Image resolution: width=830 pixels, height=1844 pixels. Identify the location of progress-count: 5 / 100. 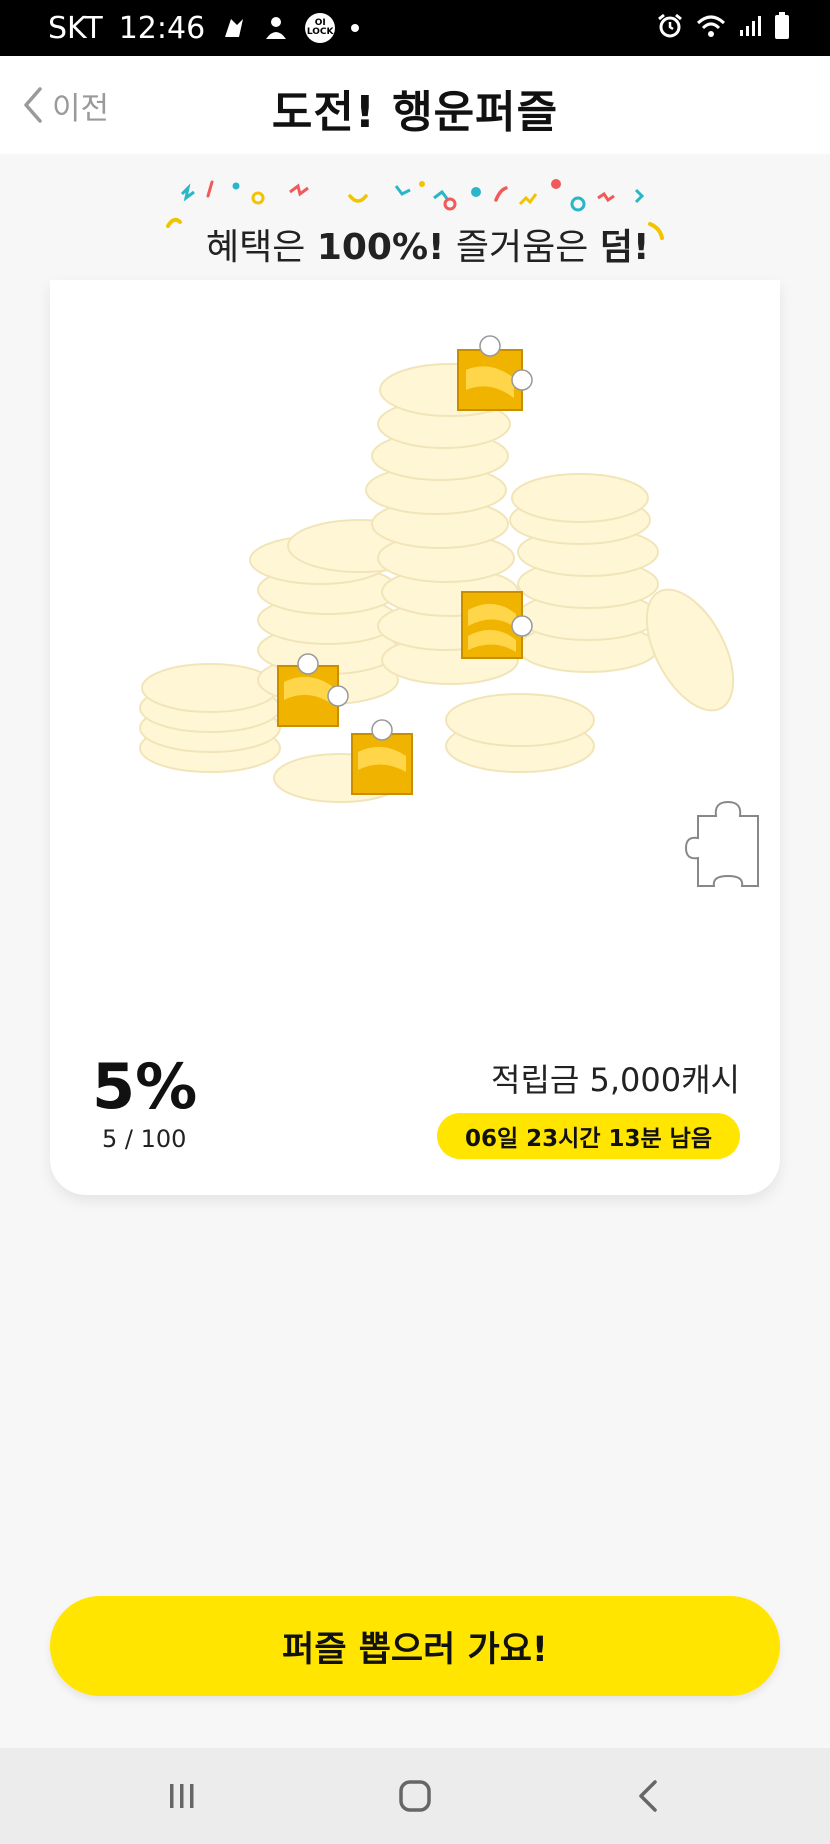
(144, 1139).